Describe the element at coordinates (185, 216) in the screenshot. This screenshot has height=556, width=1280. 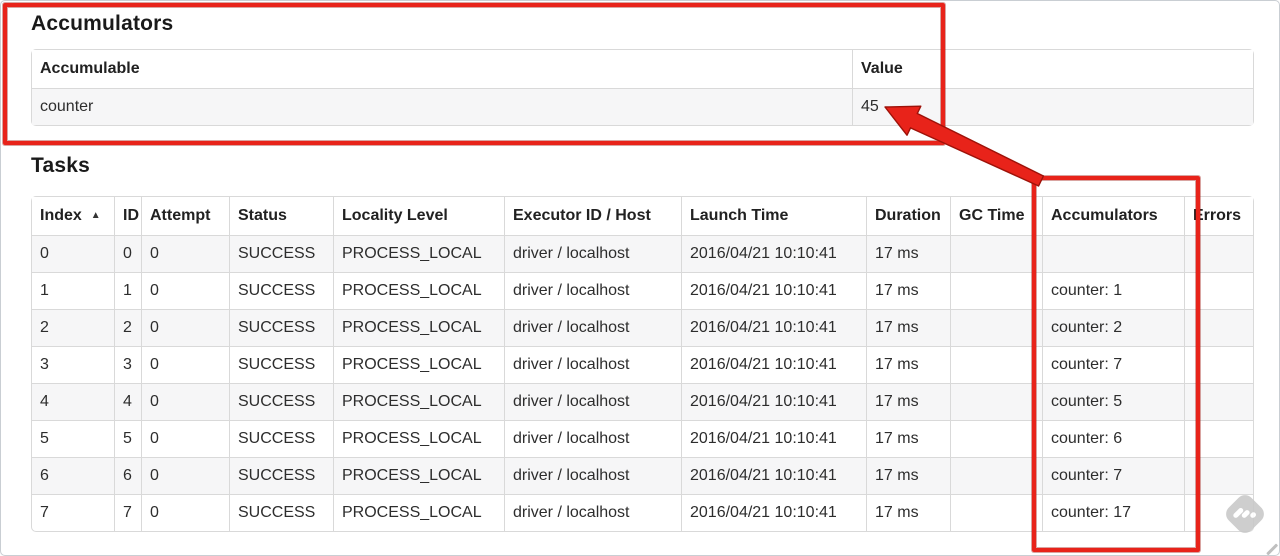
I see `attempt-column-header: Attempt` at that location.